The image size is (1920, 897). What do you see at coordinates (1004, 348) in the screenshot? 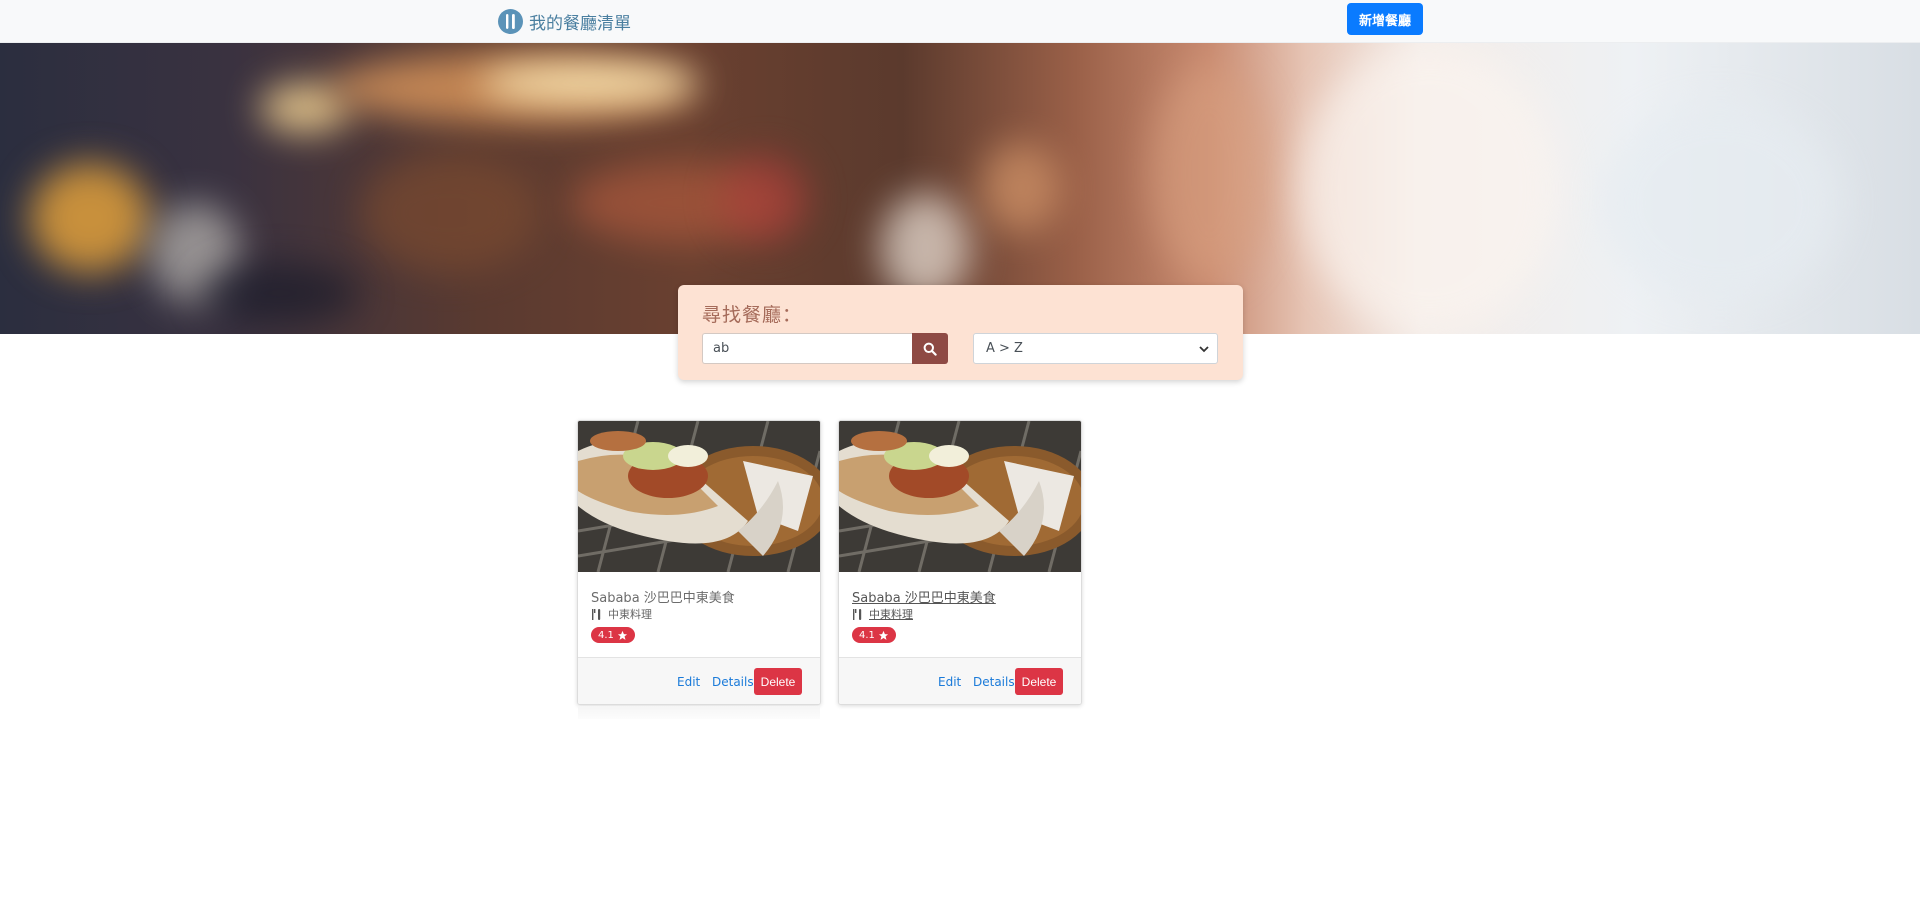
I see `sort-selected-value: A > Z` at bounding box center [1004, 348].